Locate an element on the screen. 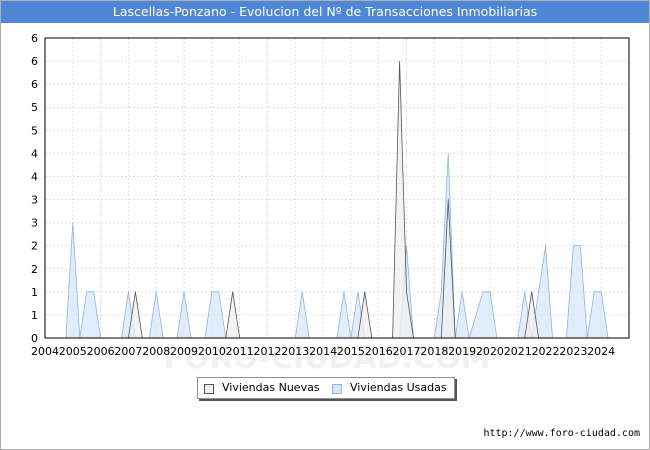 This screenshot has height=450, width=650. x-tick-label: 2019 is located at coordinates (462, 351).